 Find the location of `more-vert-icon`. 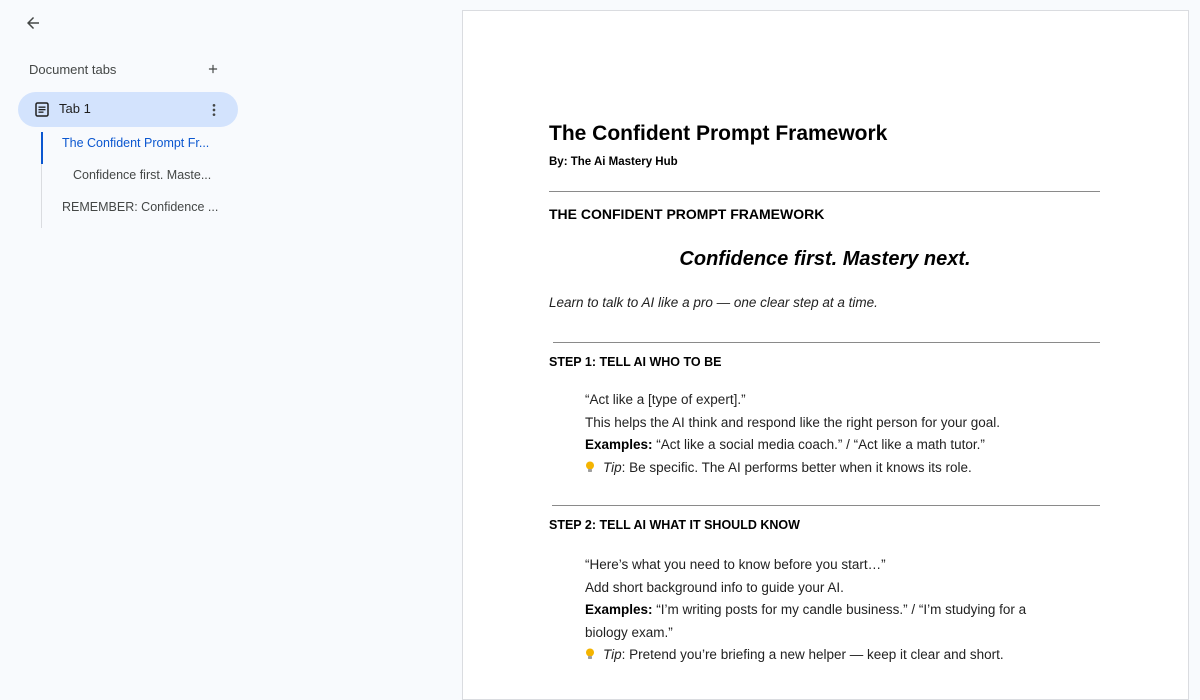

more-vert-icon is located at coordinates (214, 110).